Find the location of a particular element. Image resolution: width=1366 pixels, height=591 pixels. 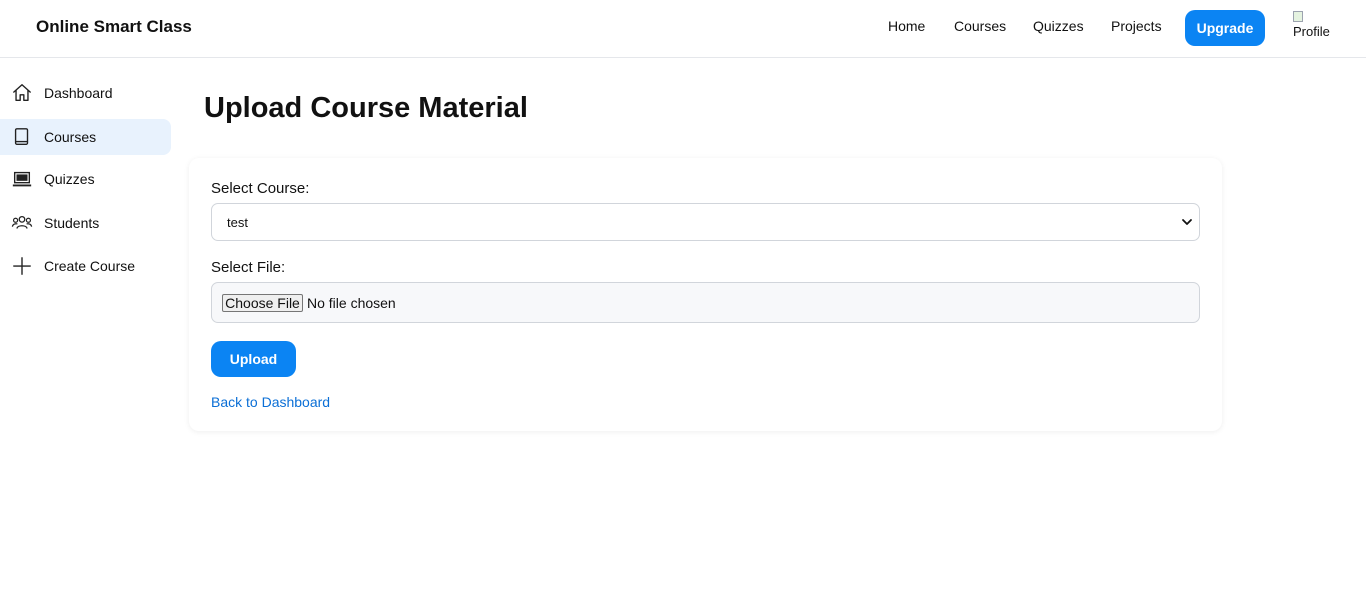

sidebar-item-label: Courses is located at coordinates (70, 137).